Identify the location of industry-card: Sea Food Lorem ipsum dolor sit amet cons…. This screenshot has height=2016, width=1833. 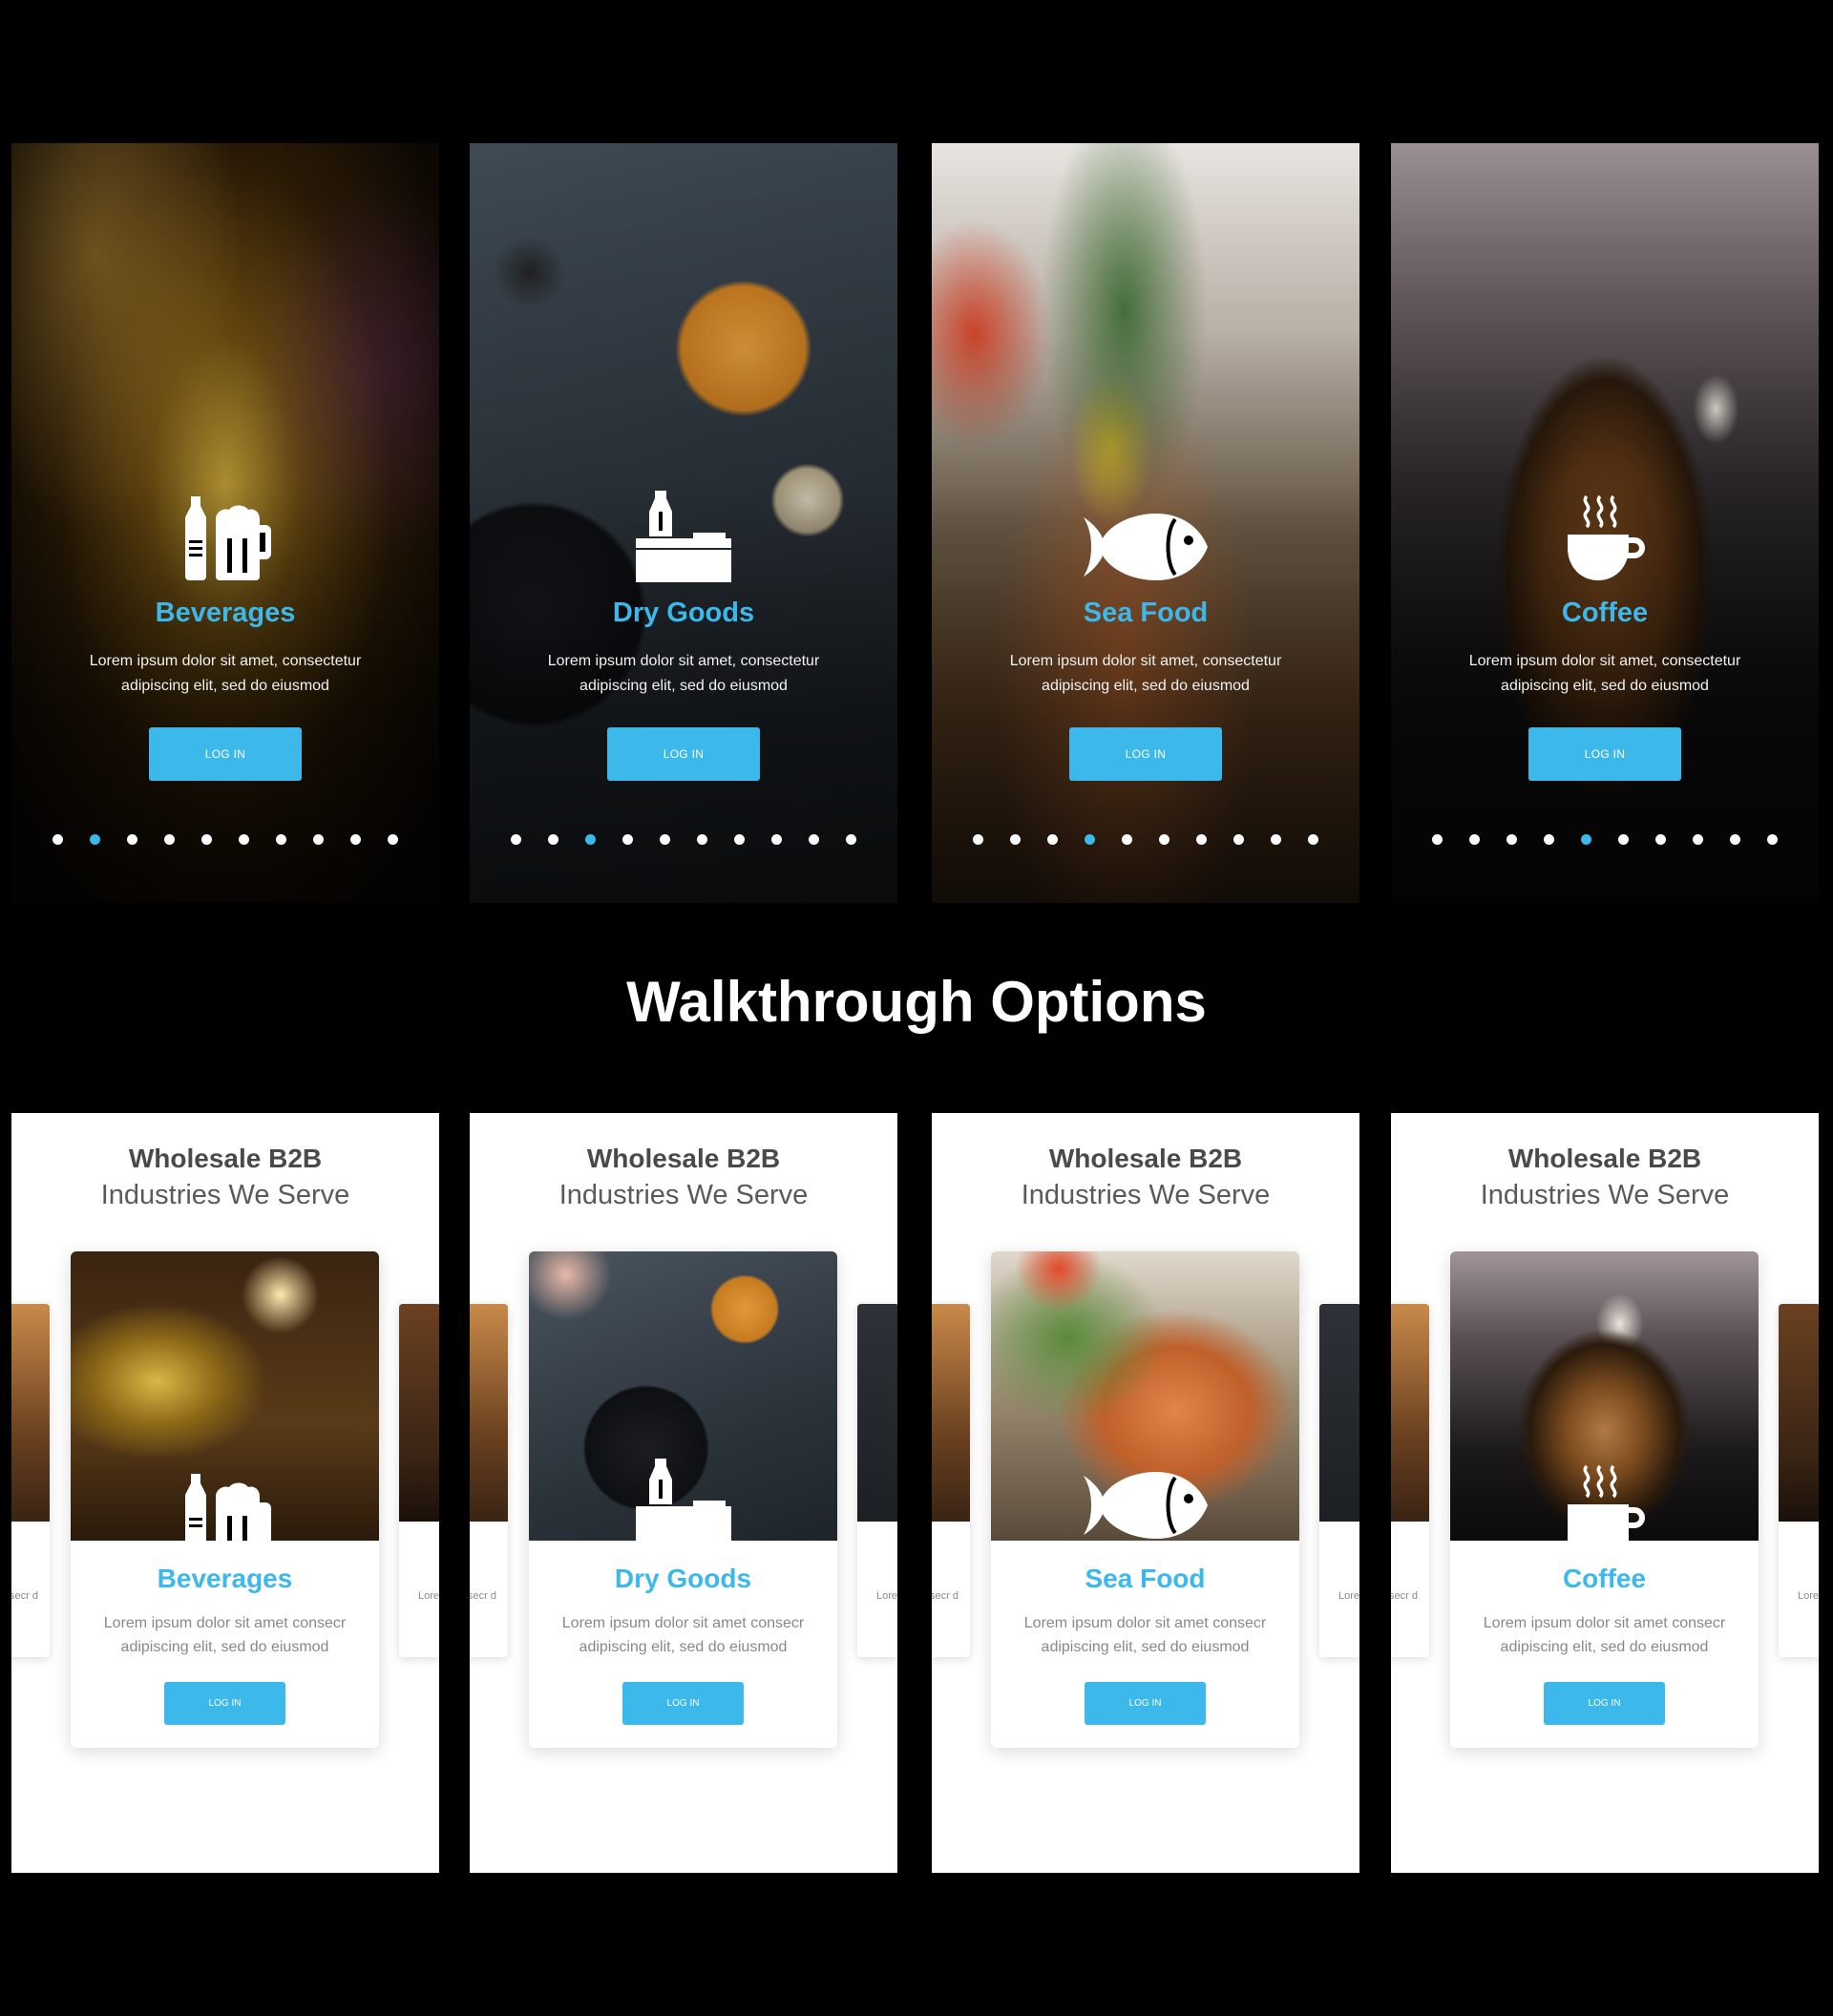
(1145, 1499).